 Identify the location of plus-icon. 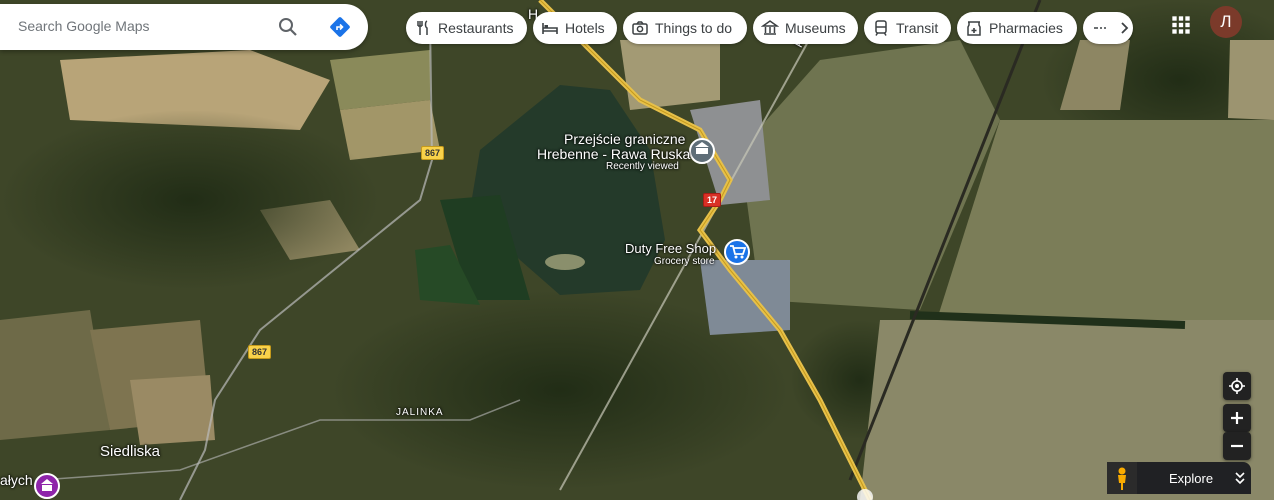
(1237, 418).